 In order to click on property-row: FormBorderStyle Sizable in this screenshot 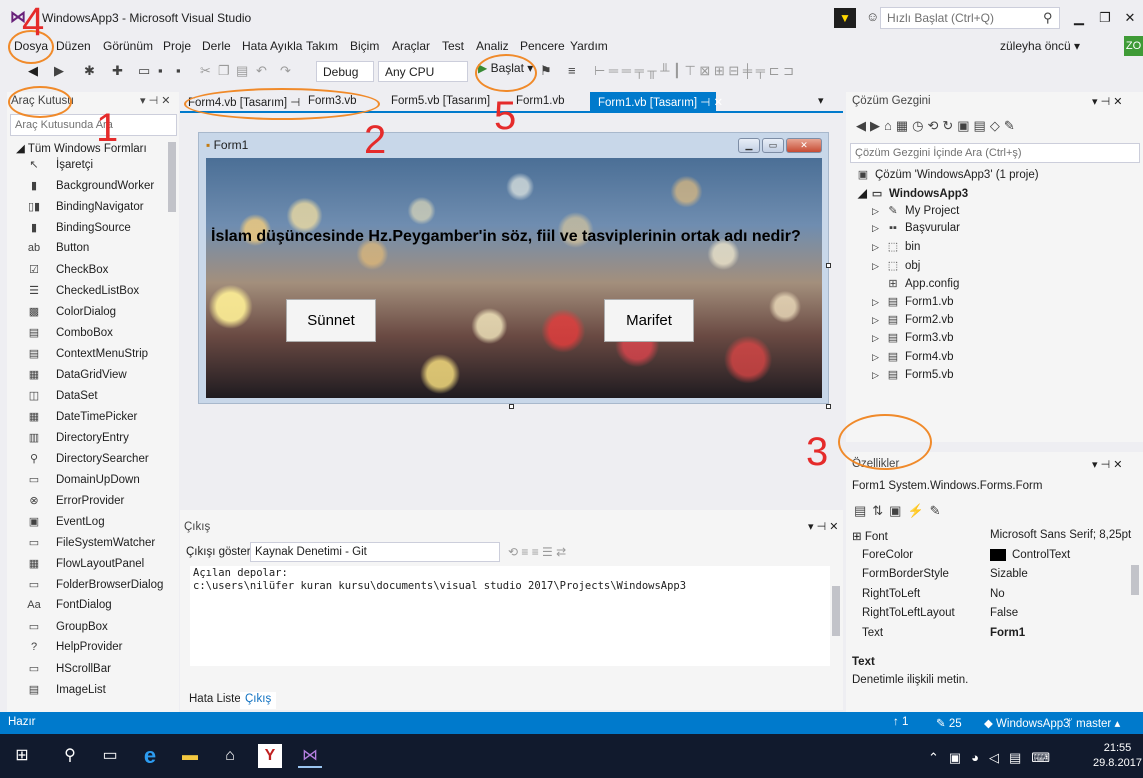, I will do `click(990, 575)`.